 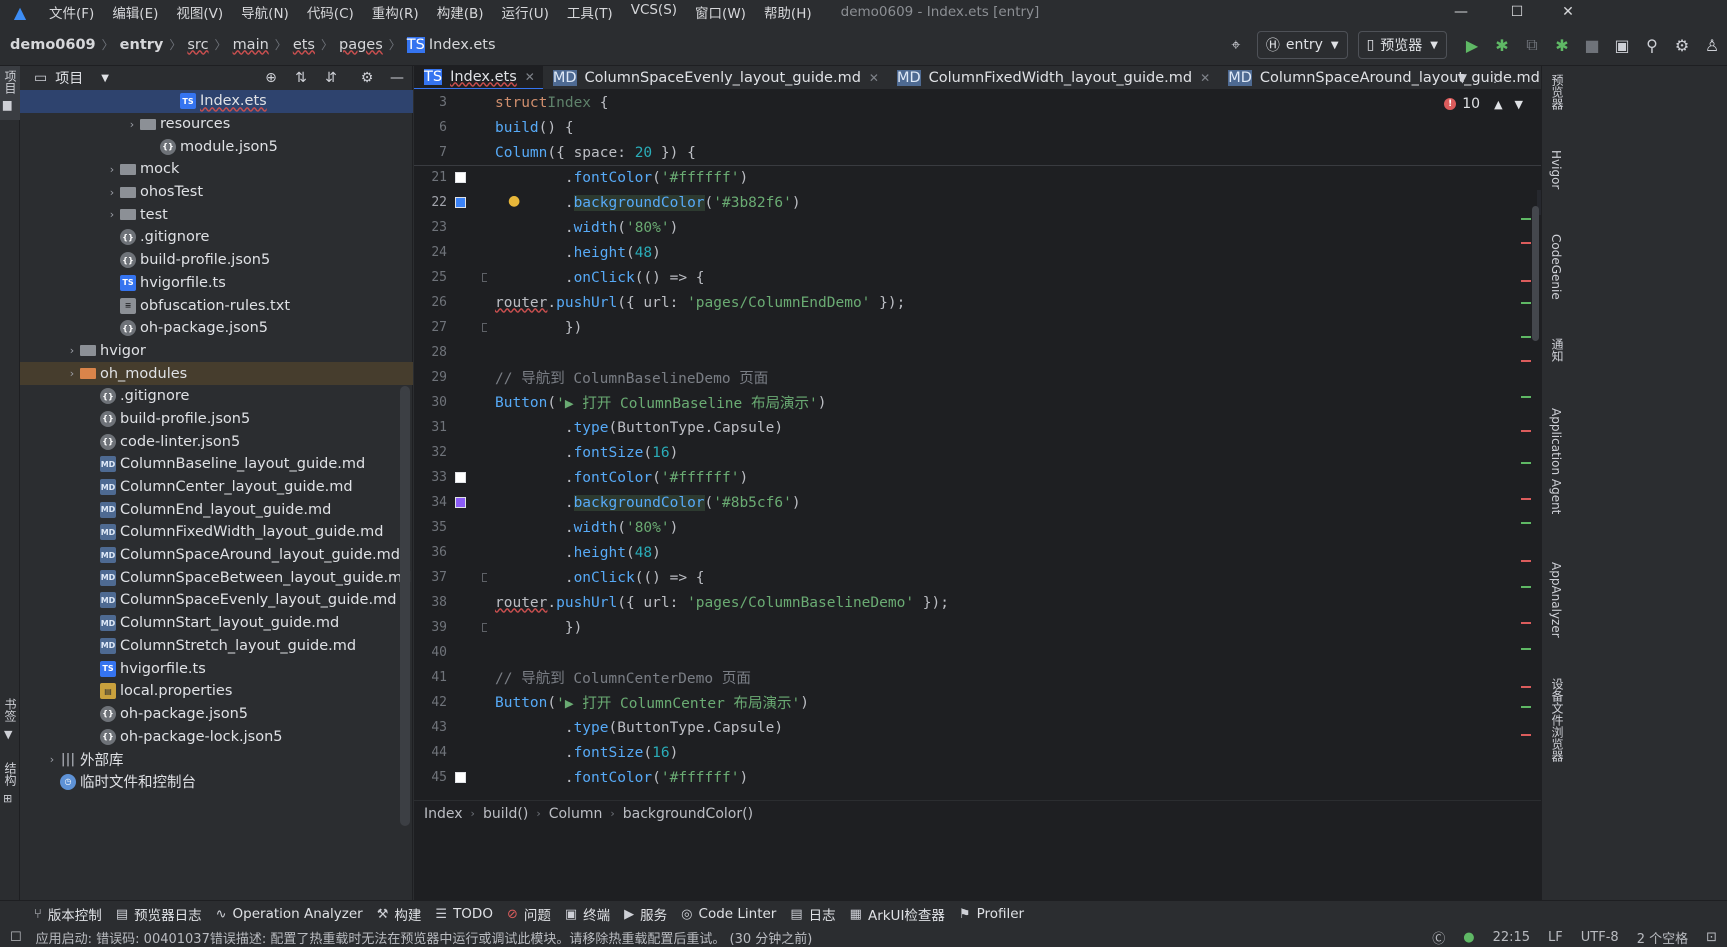 What do you see at coordinates (142, 45) in the screenshot?
I see `breadcrumb-item: entry` at bounding box center [142, 45].